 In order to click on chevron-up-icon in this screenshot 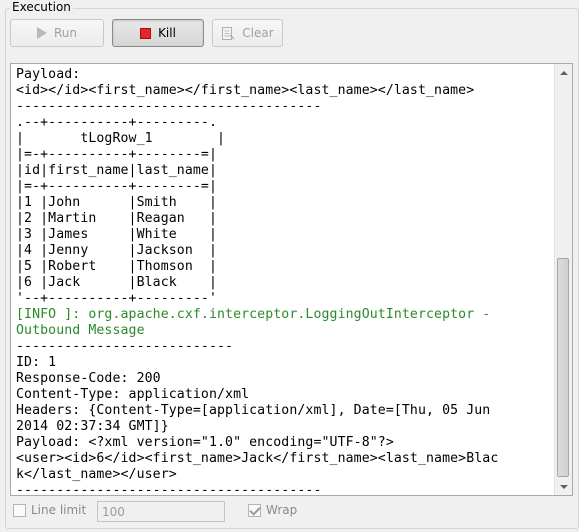, I will do `click(563, 72)`.